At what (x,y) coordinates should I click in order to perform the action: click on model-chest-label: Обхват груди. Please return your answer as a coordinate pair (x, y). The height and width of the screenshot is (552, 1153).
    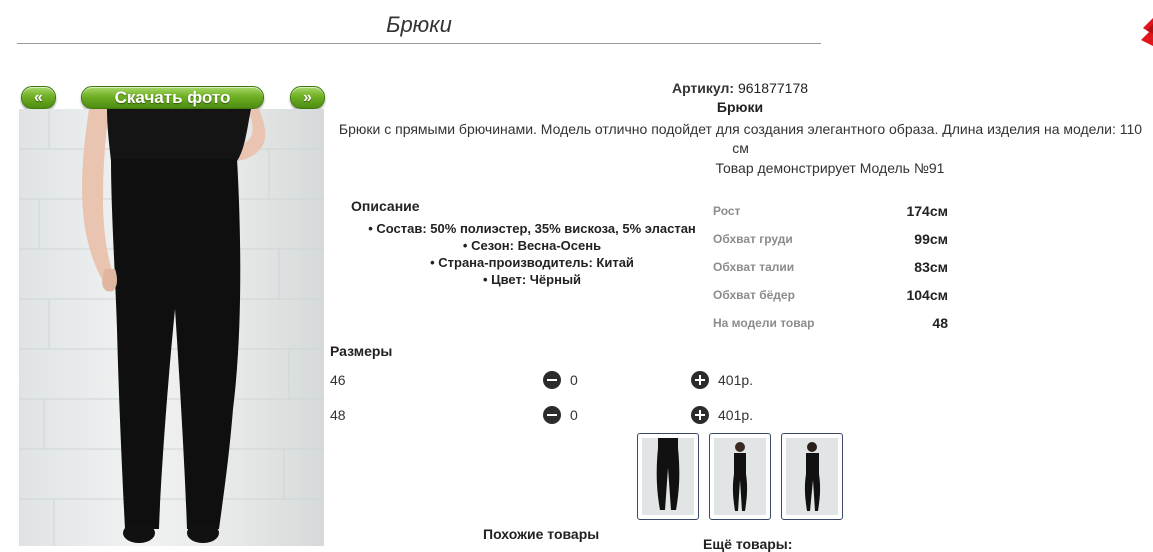
    Looking at the image, I should click on (753, 239).